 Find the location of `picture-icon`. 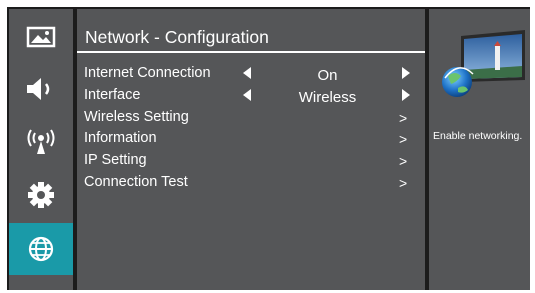

picture-icon is located at coordinates (41, 37).